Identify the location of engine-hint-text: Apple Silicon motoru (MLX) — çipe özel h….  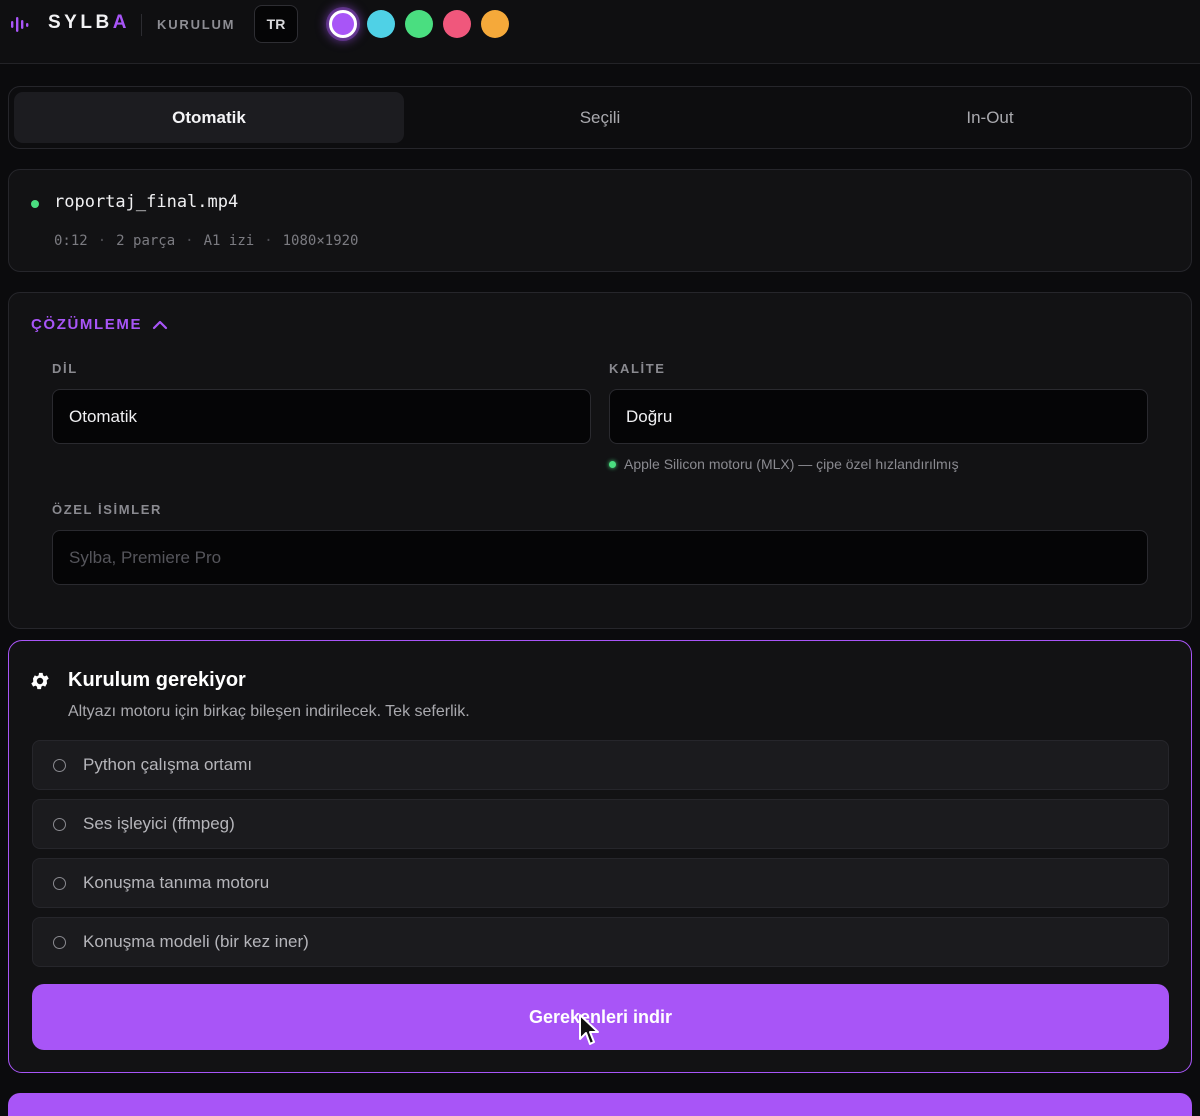
(791, 464).